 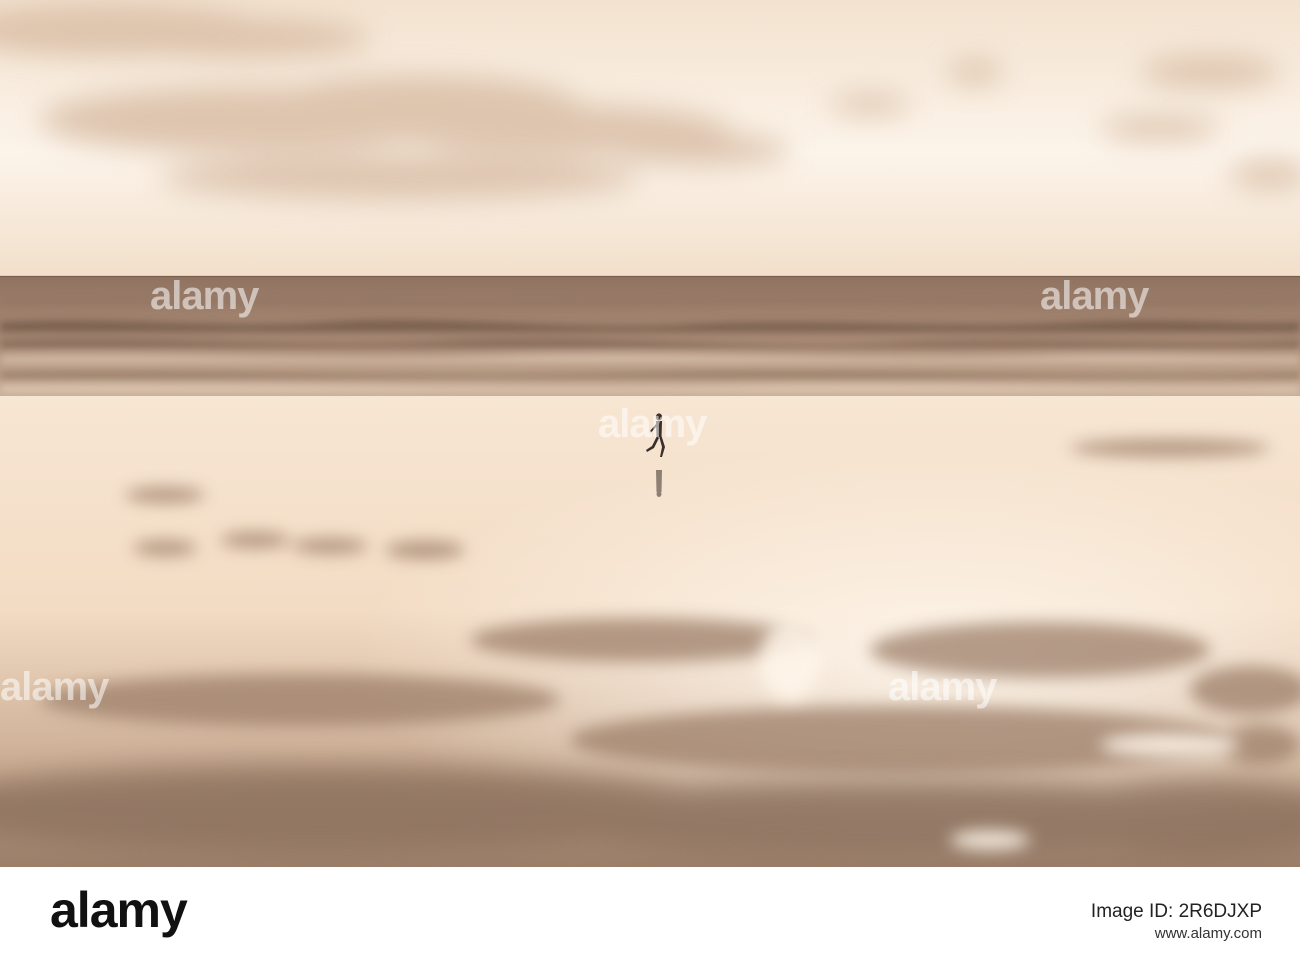 I want to click on watermark-left-middle: alamy, so click(x=54, y=687).